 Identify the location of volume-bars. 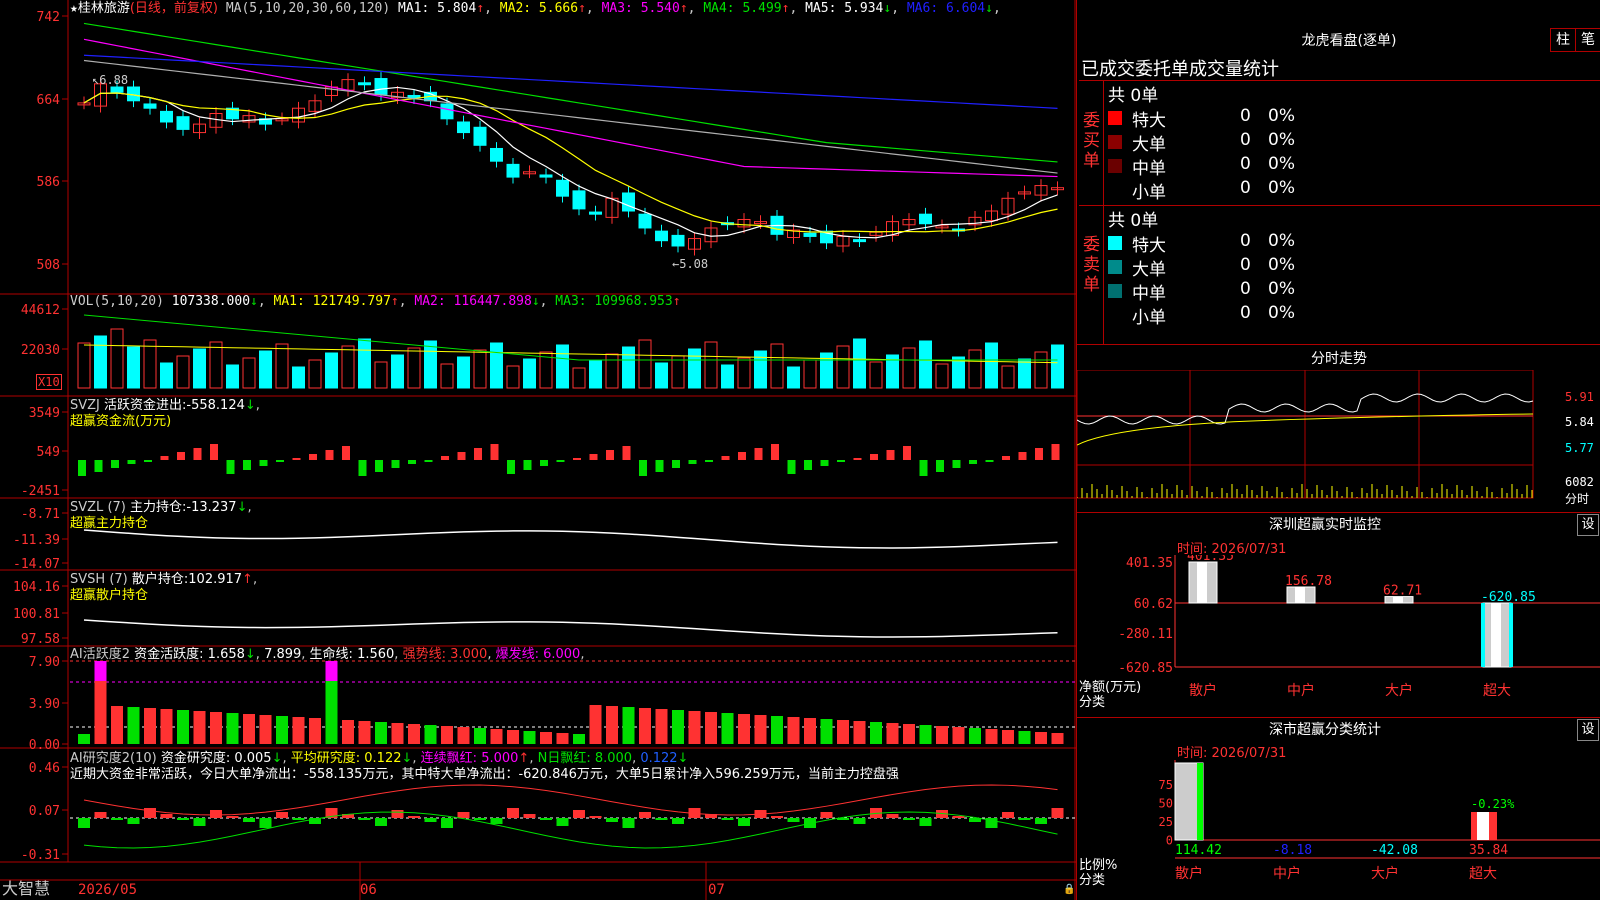
(570, 351).